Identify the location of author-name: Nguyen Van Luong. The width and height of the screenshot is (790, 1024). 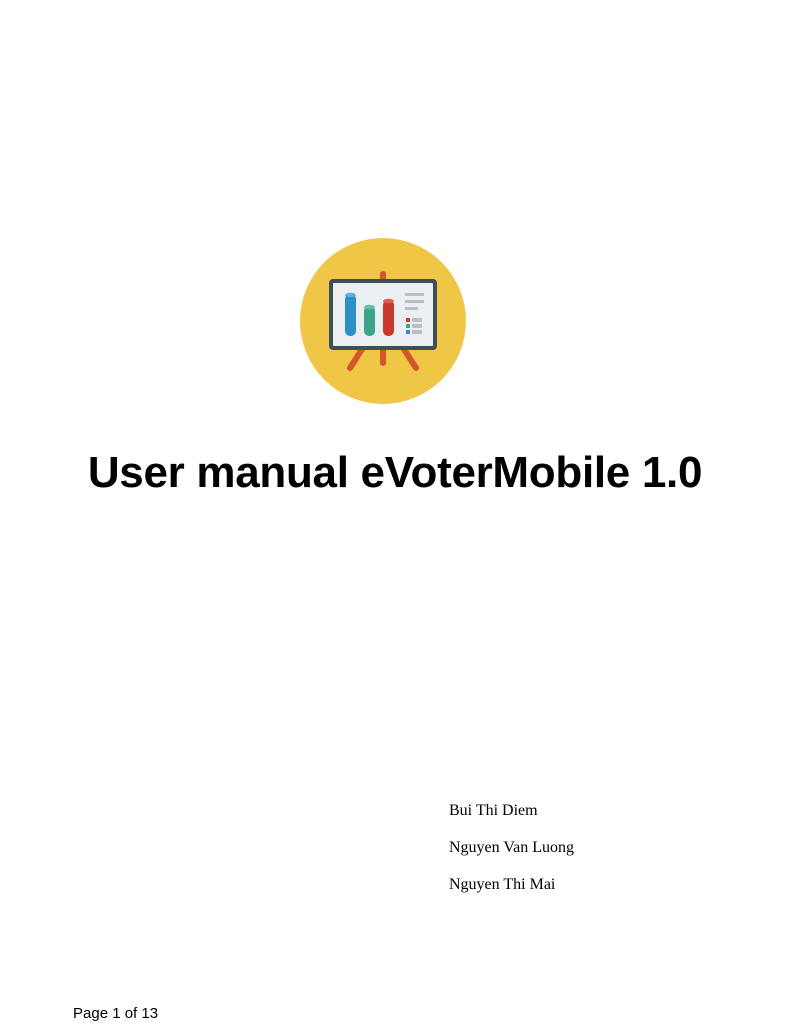
(512, 847).